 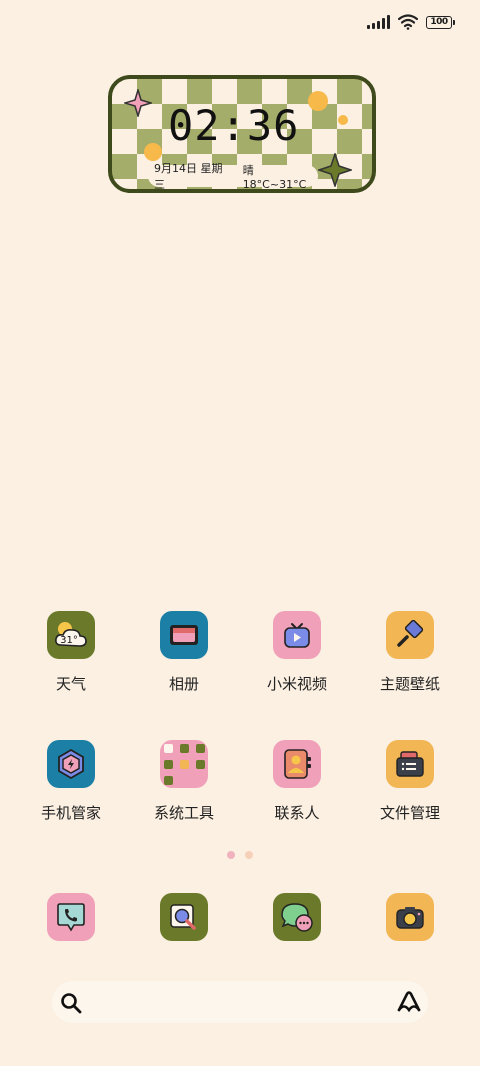 I want to click on search-icon, so click(x=71, y=1003).